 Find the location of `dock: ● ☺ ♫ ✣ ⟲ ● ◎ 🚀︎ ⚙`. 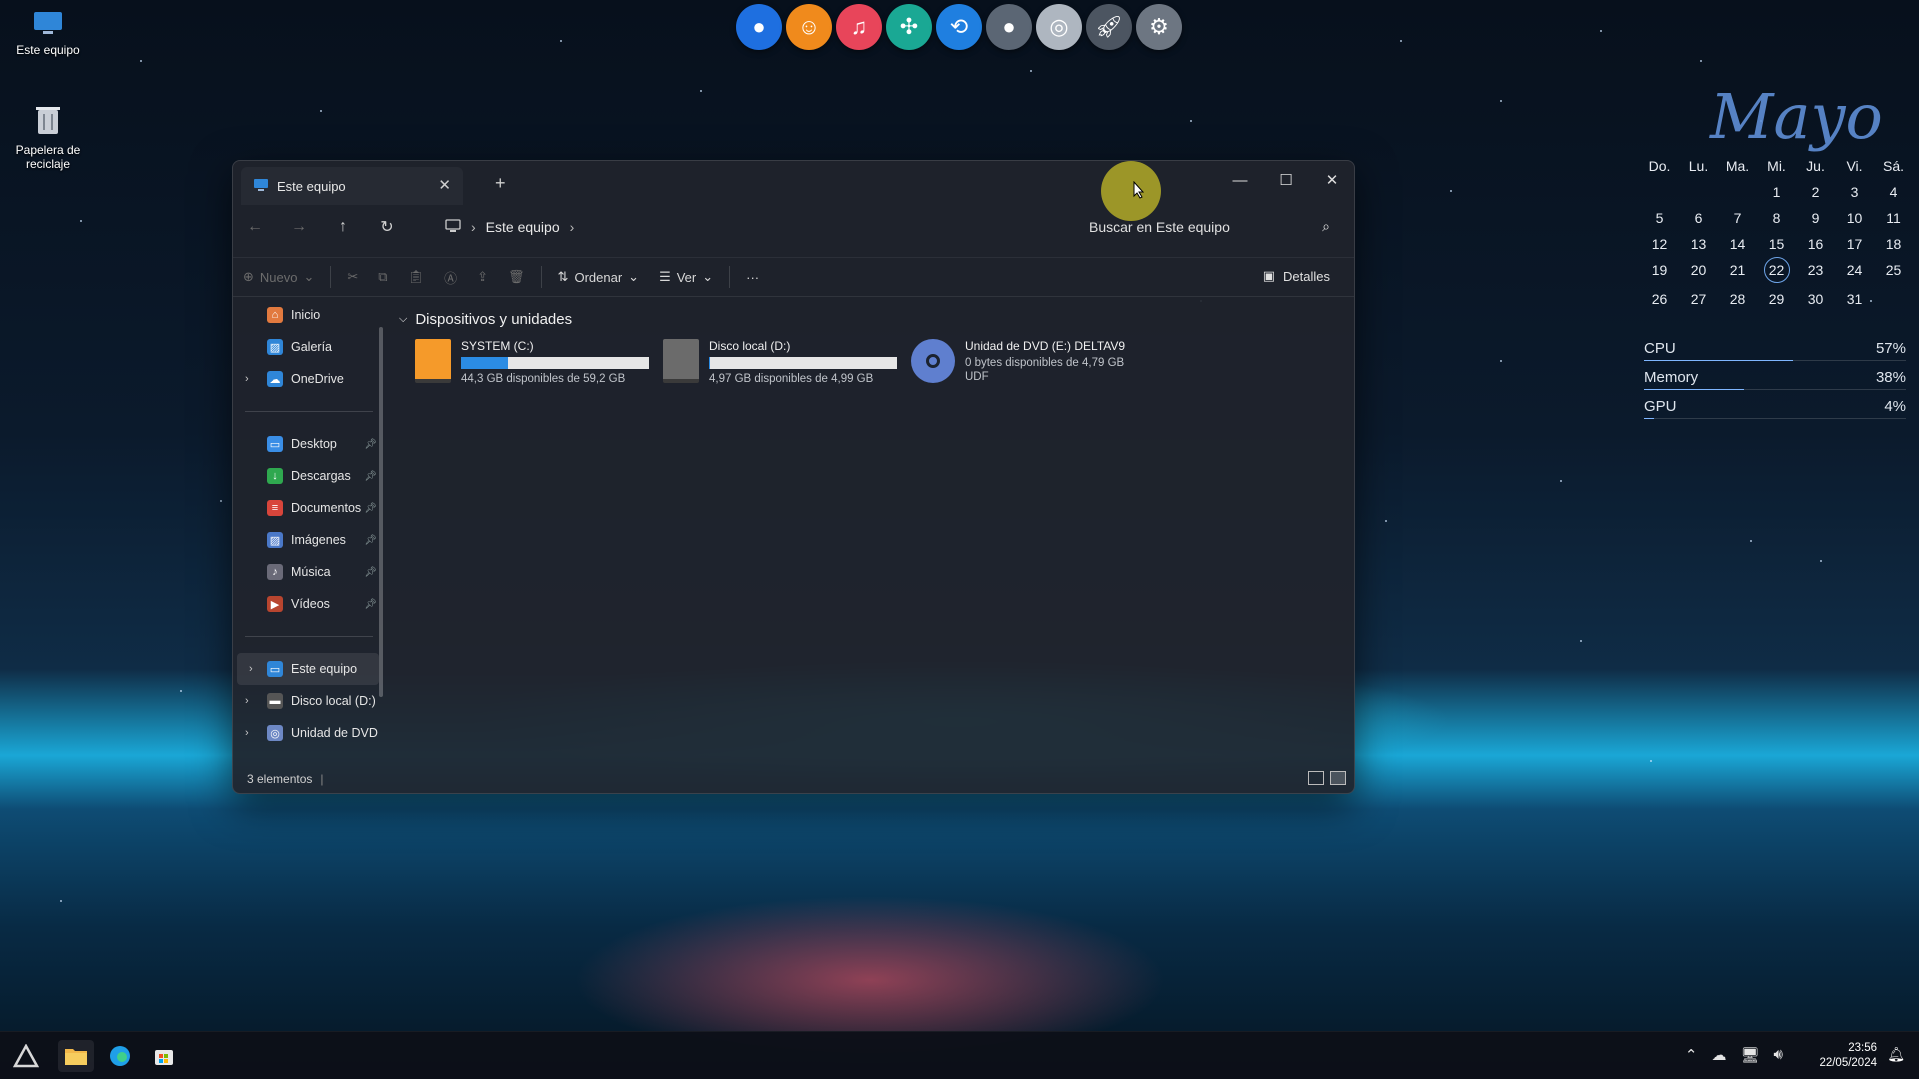

dock: ● ☺ ♫ ✣ ⟲ ● ◎ 🚀︎ ⚙ is located at coordinates (959, 27).